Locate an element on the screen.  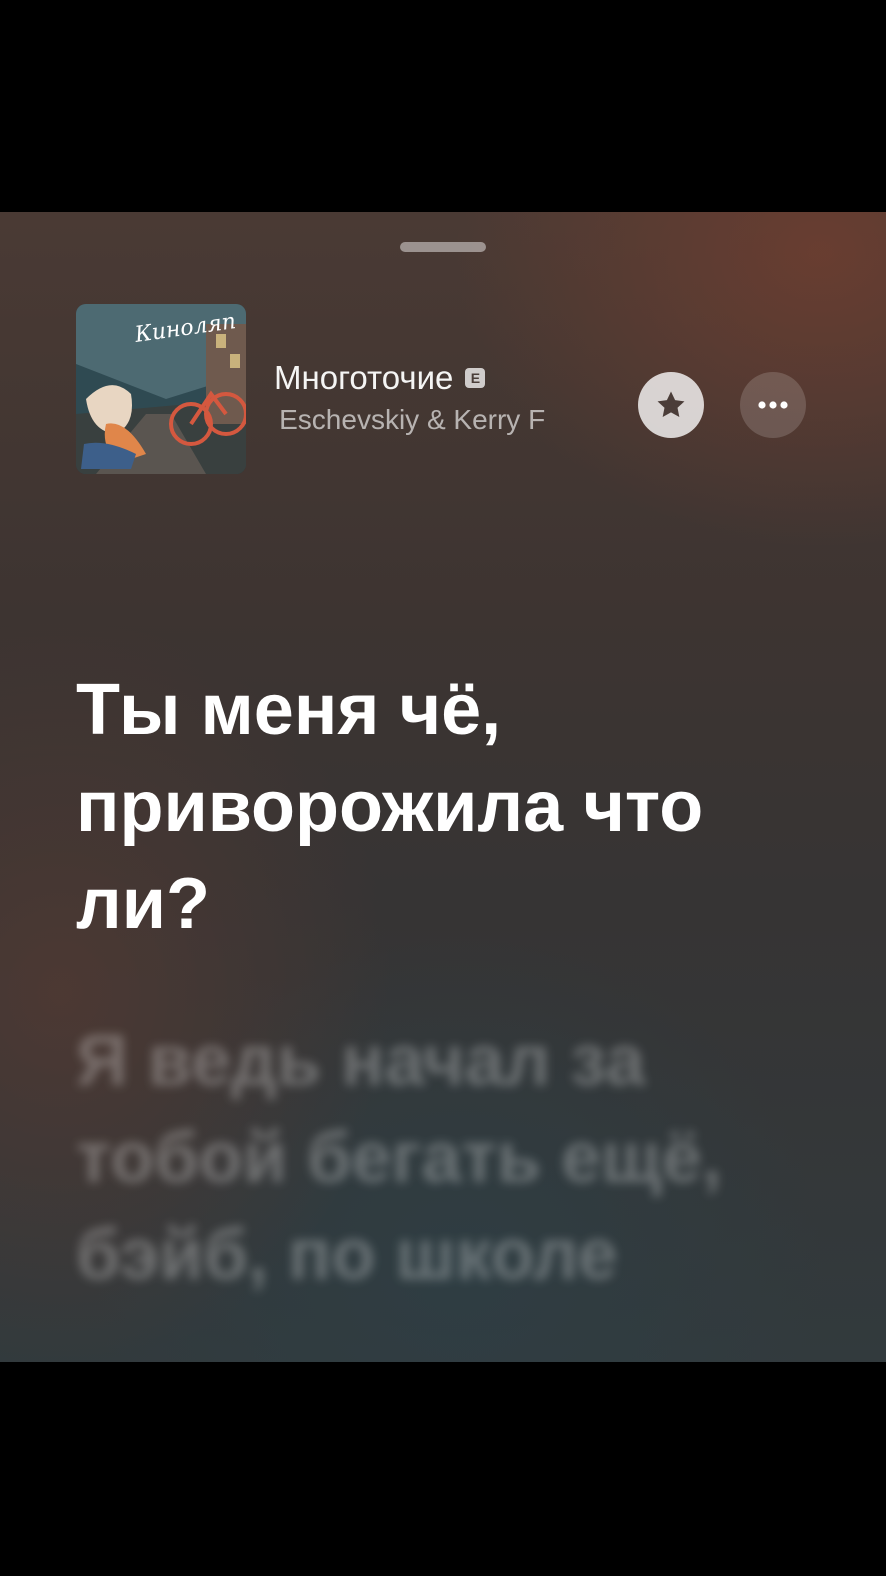
explicit-badge: E is located at coordinates (475, 378).